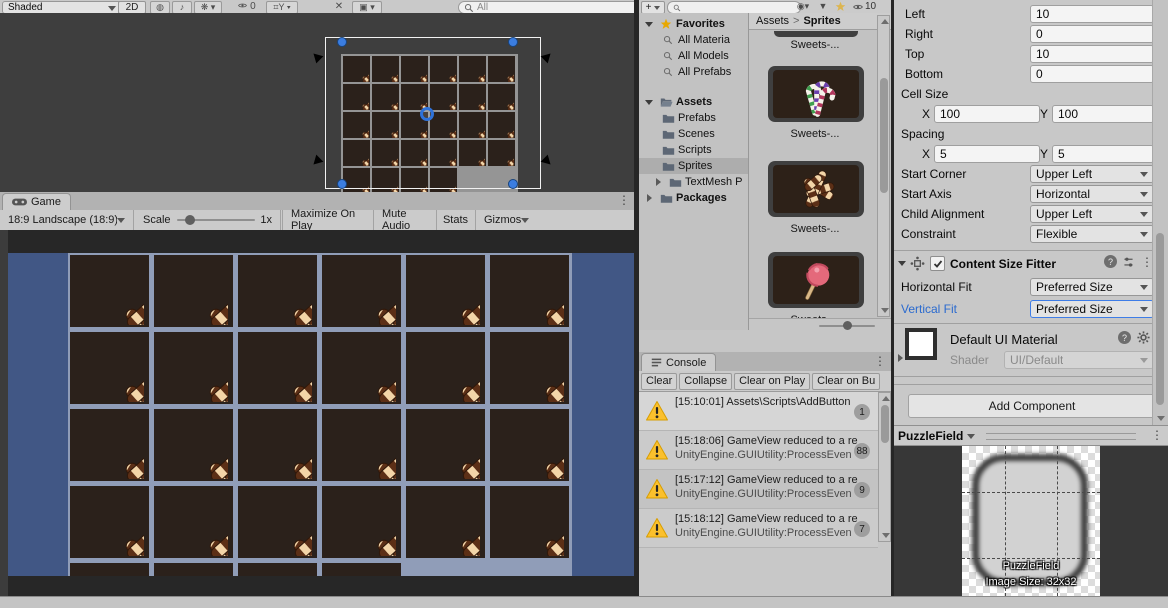 Image resolution: width=1168 pixels, height=608 pixels. Describe the element at coordinates (884, 467) in the screenshot. I see `console-scrollbar` at that location.